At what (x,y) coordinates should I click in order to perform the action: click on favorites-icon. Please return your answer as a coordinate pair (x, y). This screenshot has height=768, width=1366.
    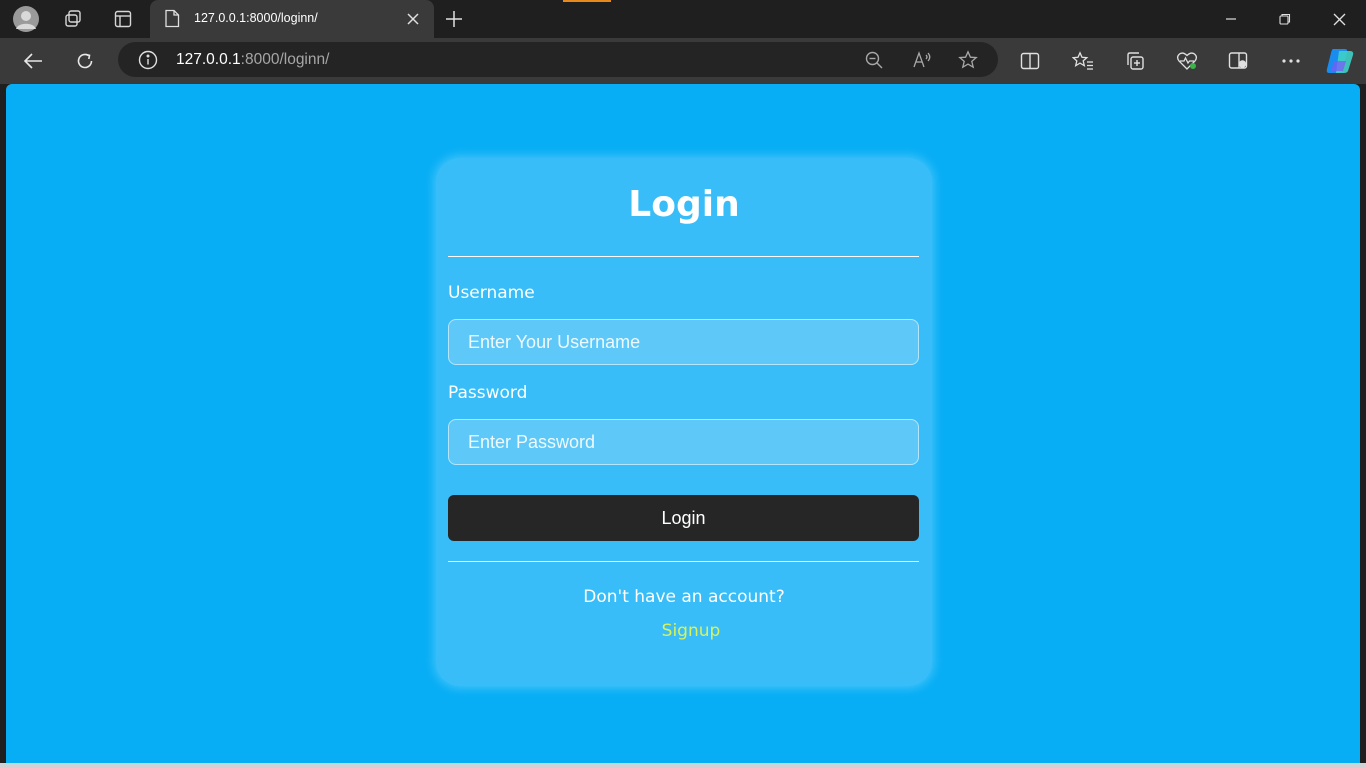
    Looking at the image, I should click on (1083, 61).